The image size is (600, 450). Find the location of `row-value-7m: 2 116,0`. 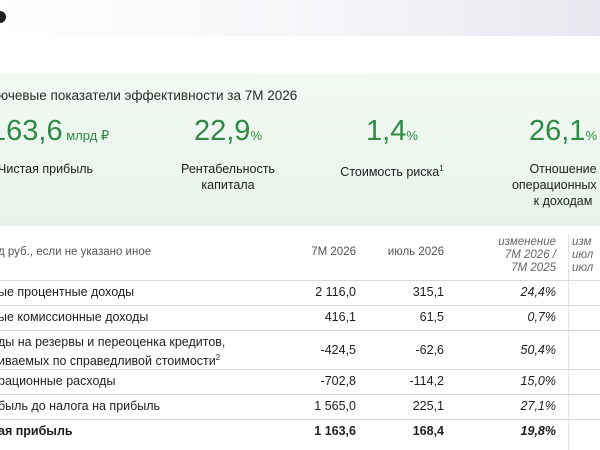

row-value-7m: 2 116,0 is located at coordinates (335, 292).